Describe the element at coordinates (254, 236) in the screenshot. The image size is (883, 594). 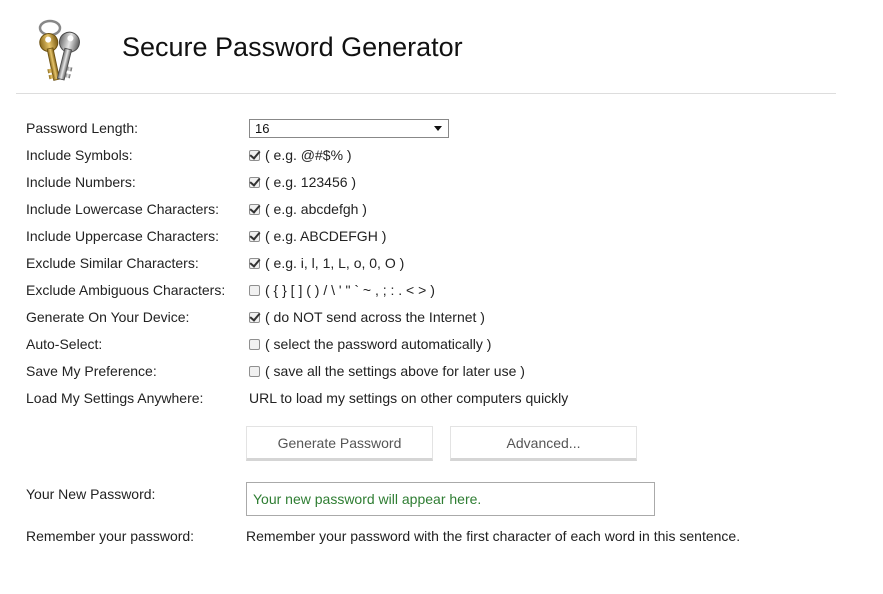
I see `include-uppercase-checkbox` at that location.